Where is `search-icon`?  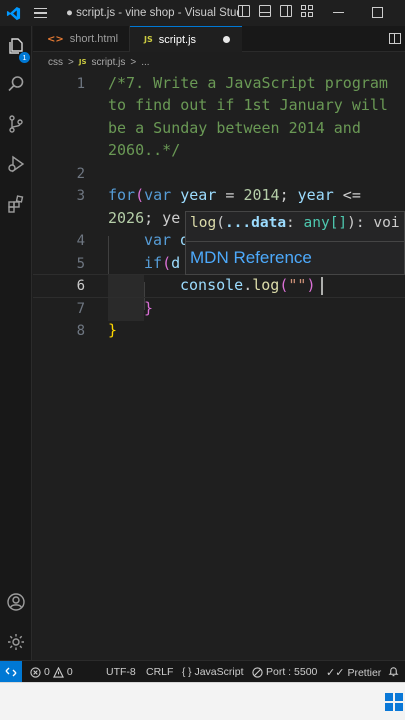 search-icon is located at coordinates (16, 84).